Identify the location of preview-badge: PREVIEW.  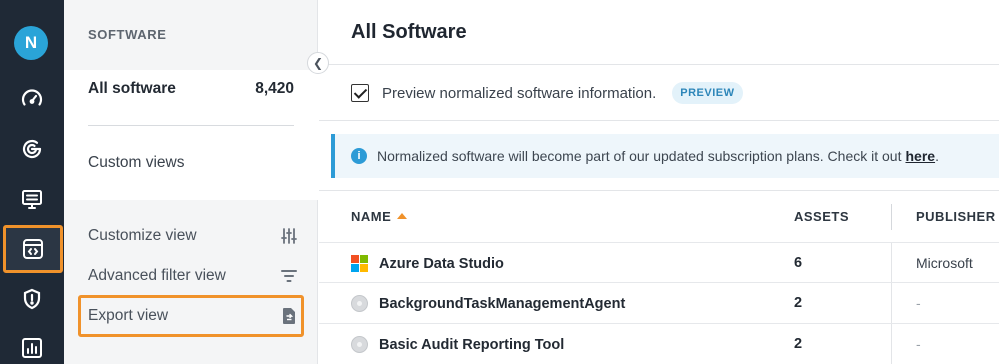
(707, 93).